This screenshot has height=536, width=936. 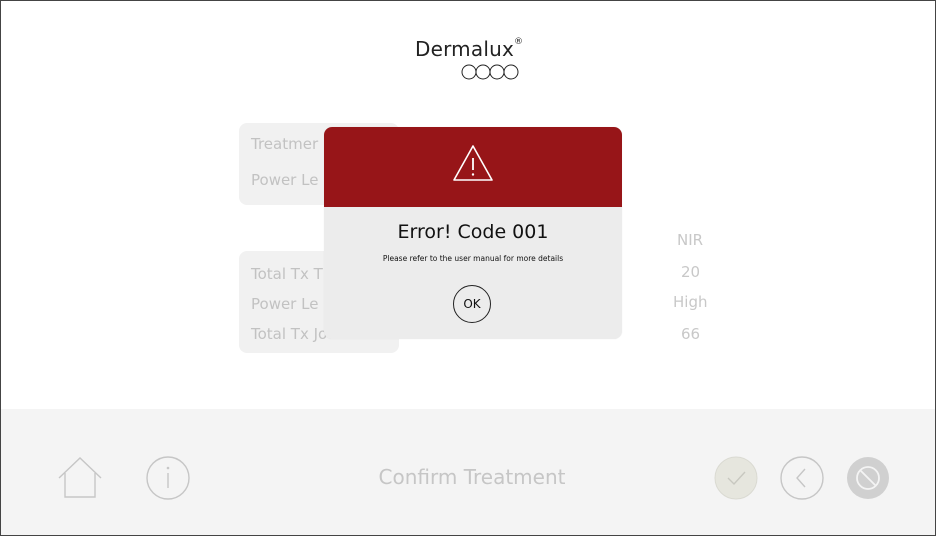 I want to click on logo-text: Dermalux, so click(x=464, y=49).